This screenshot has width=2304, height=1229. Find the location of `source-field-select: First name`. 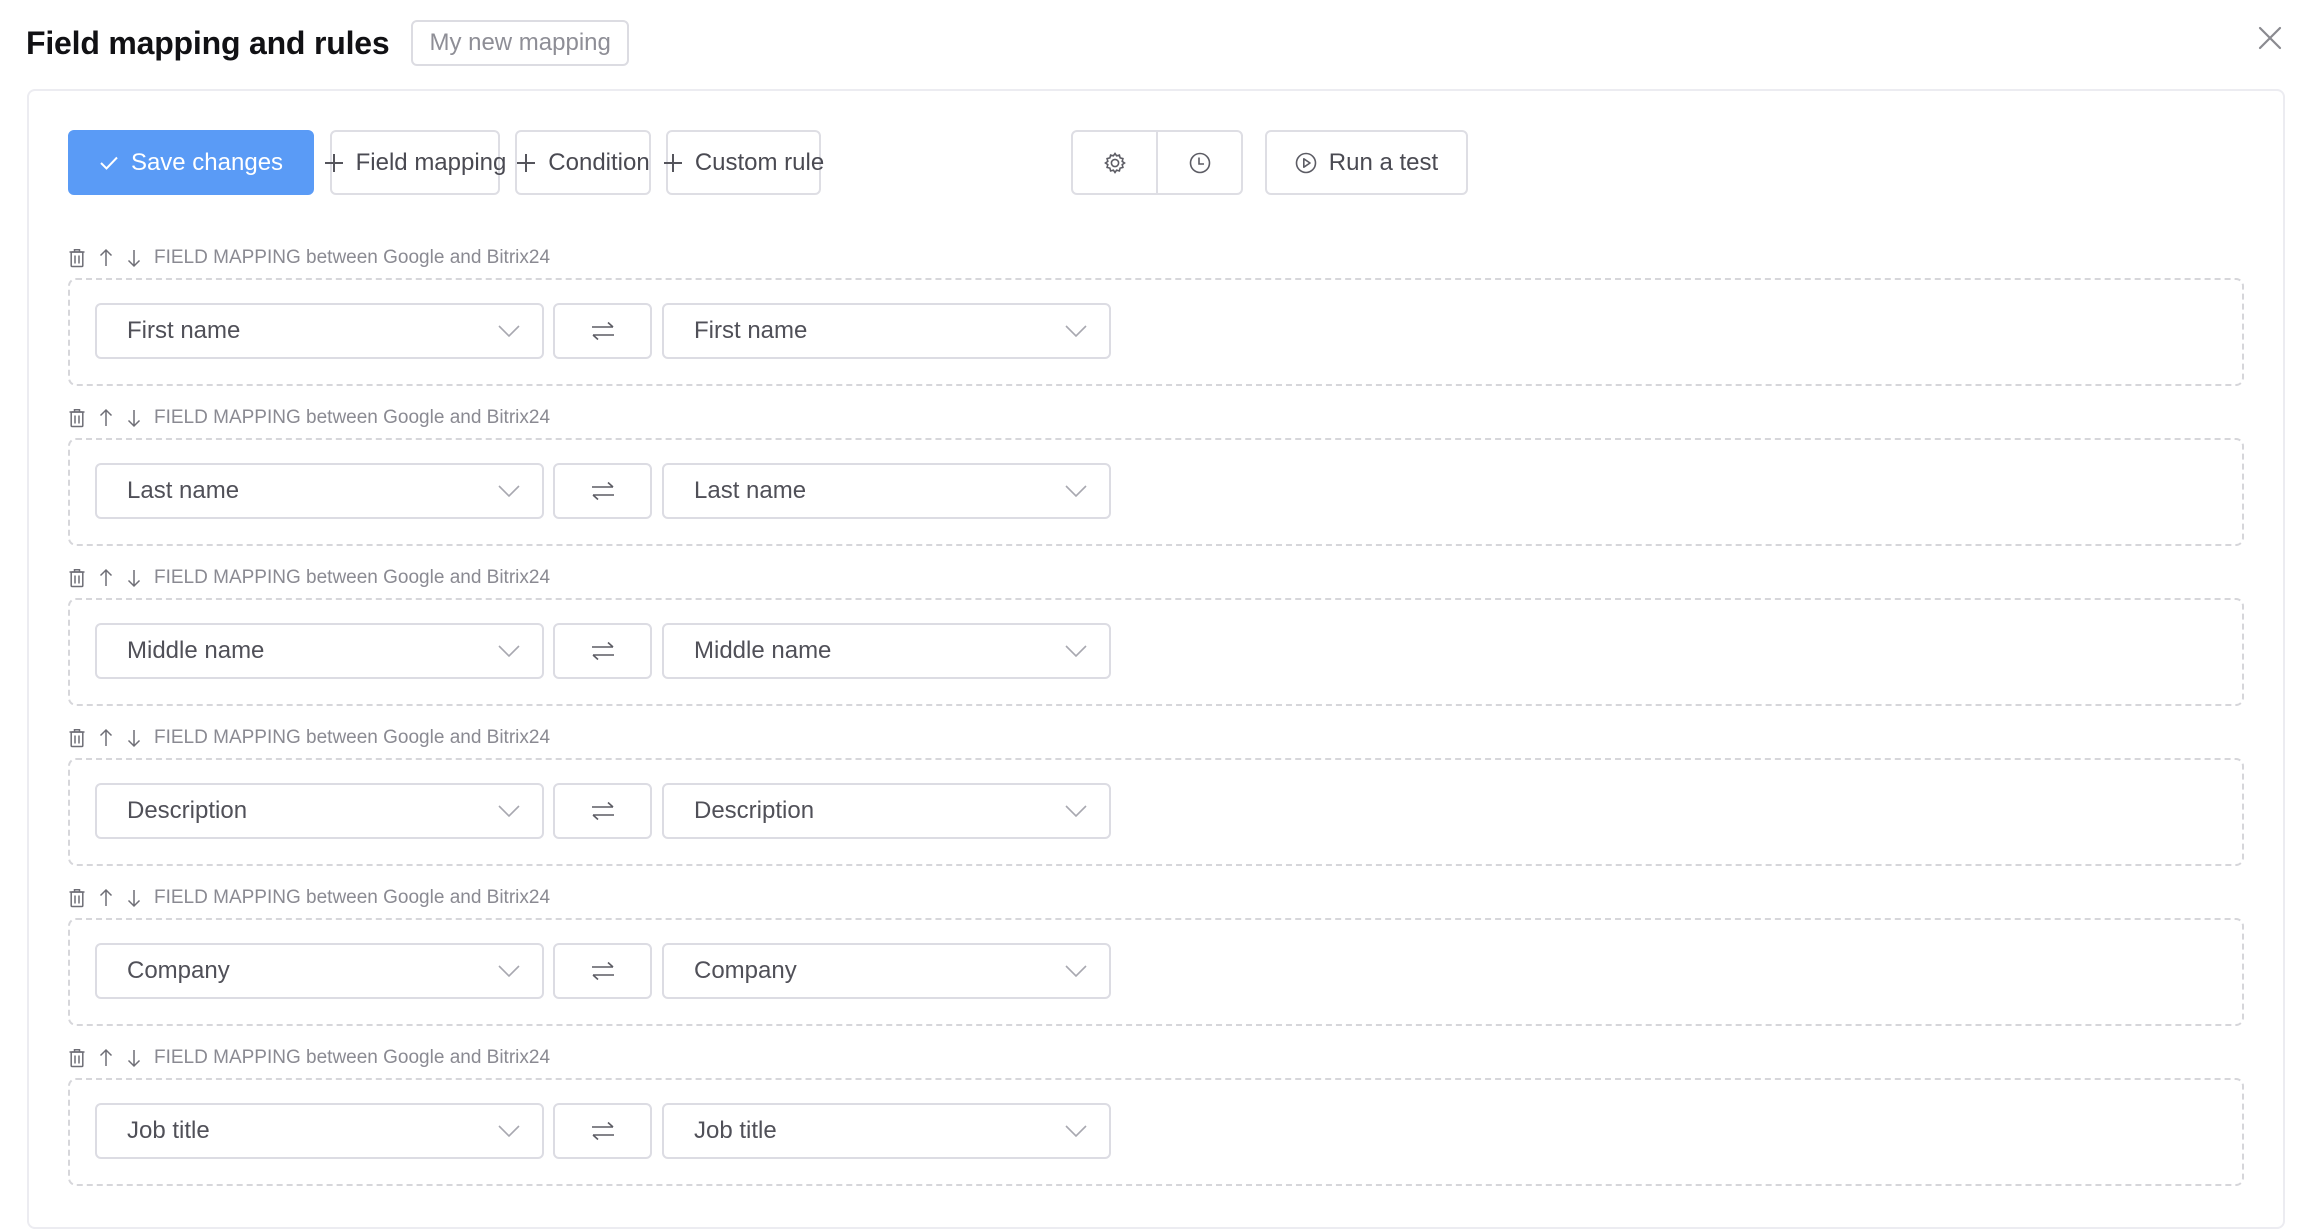

source-field-select: First name is located at coordinates (319, 331).